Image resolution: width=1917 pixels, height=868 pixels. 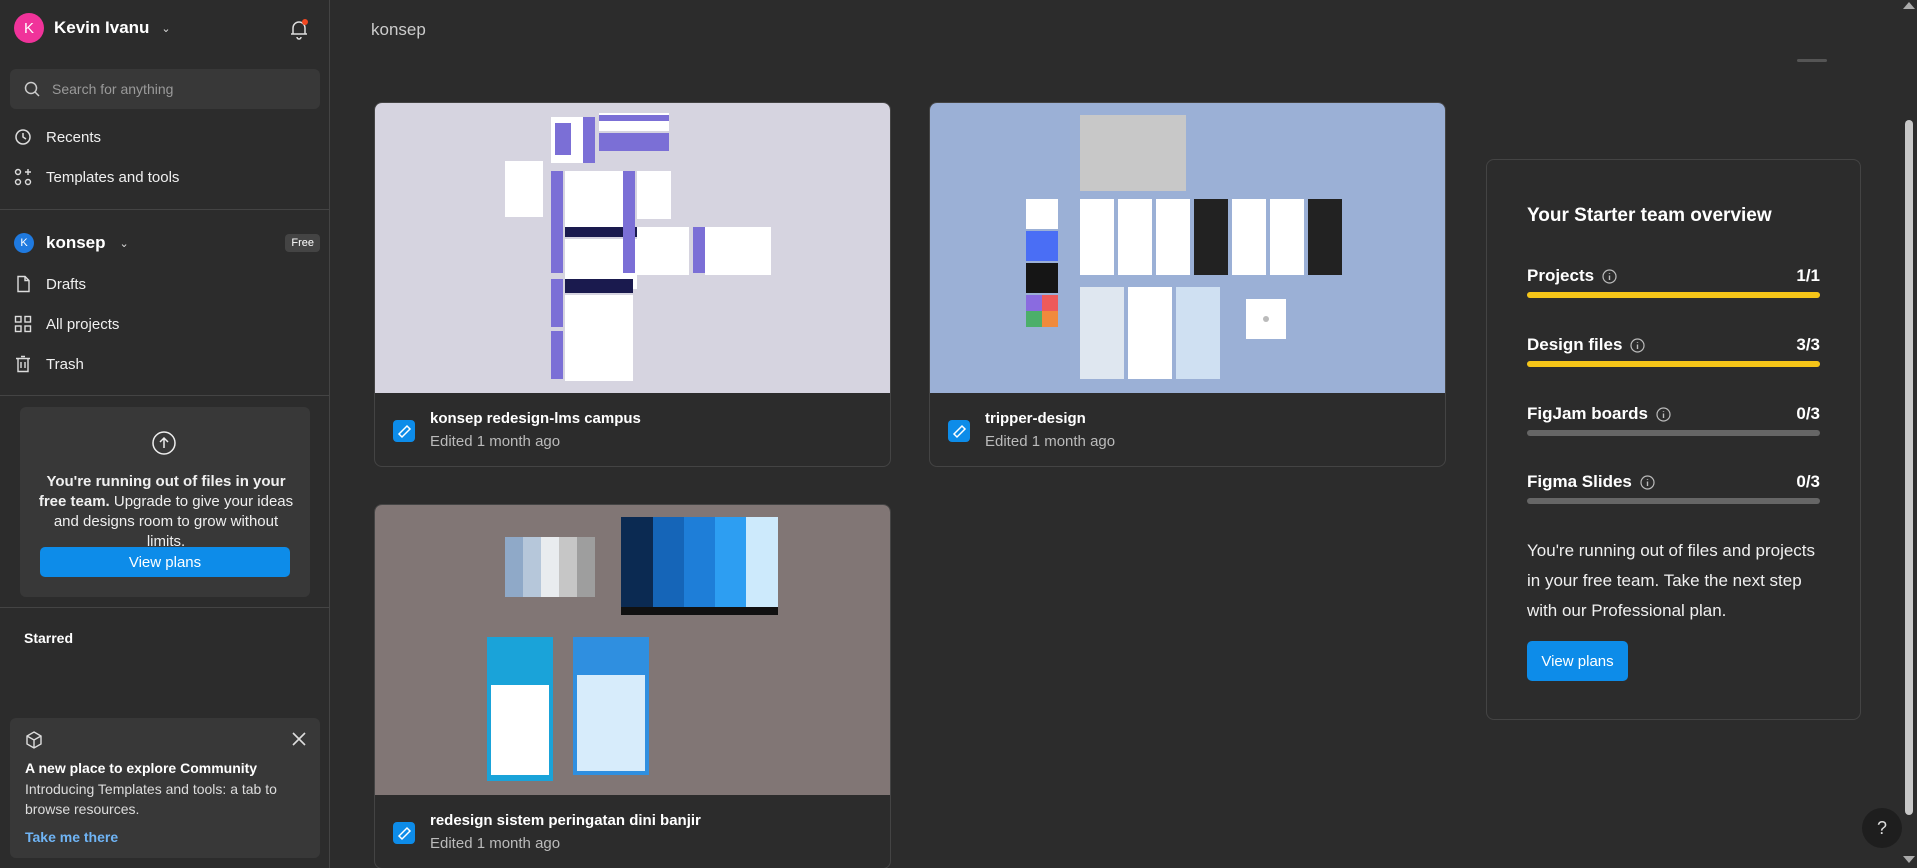 I want to click on help-button: ?, so click(x=1882, y=828).